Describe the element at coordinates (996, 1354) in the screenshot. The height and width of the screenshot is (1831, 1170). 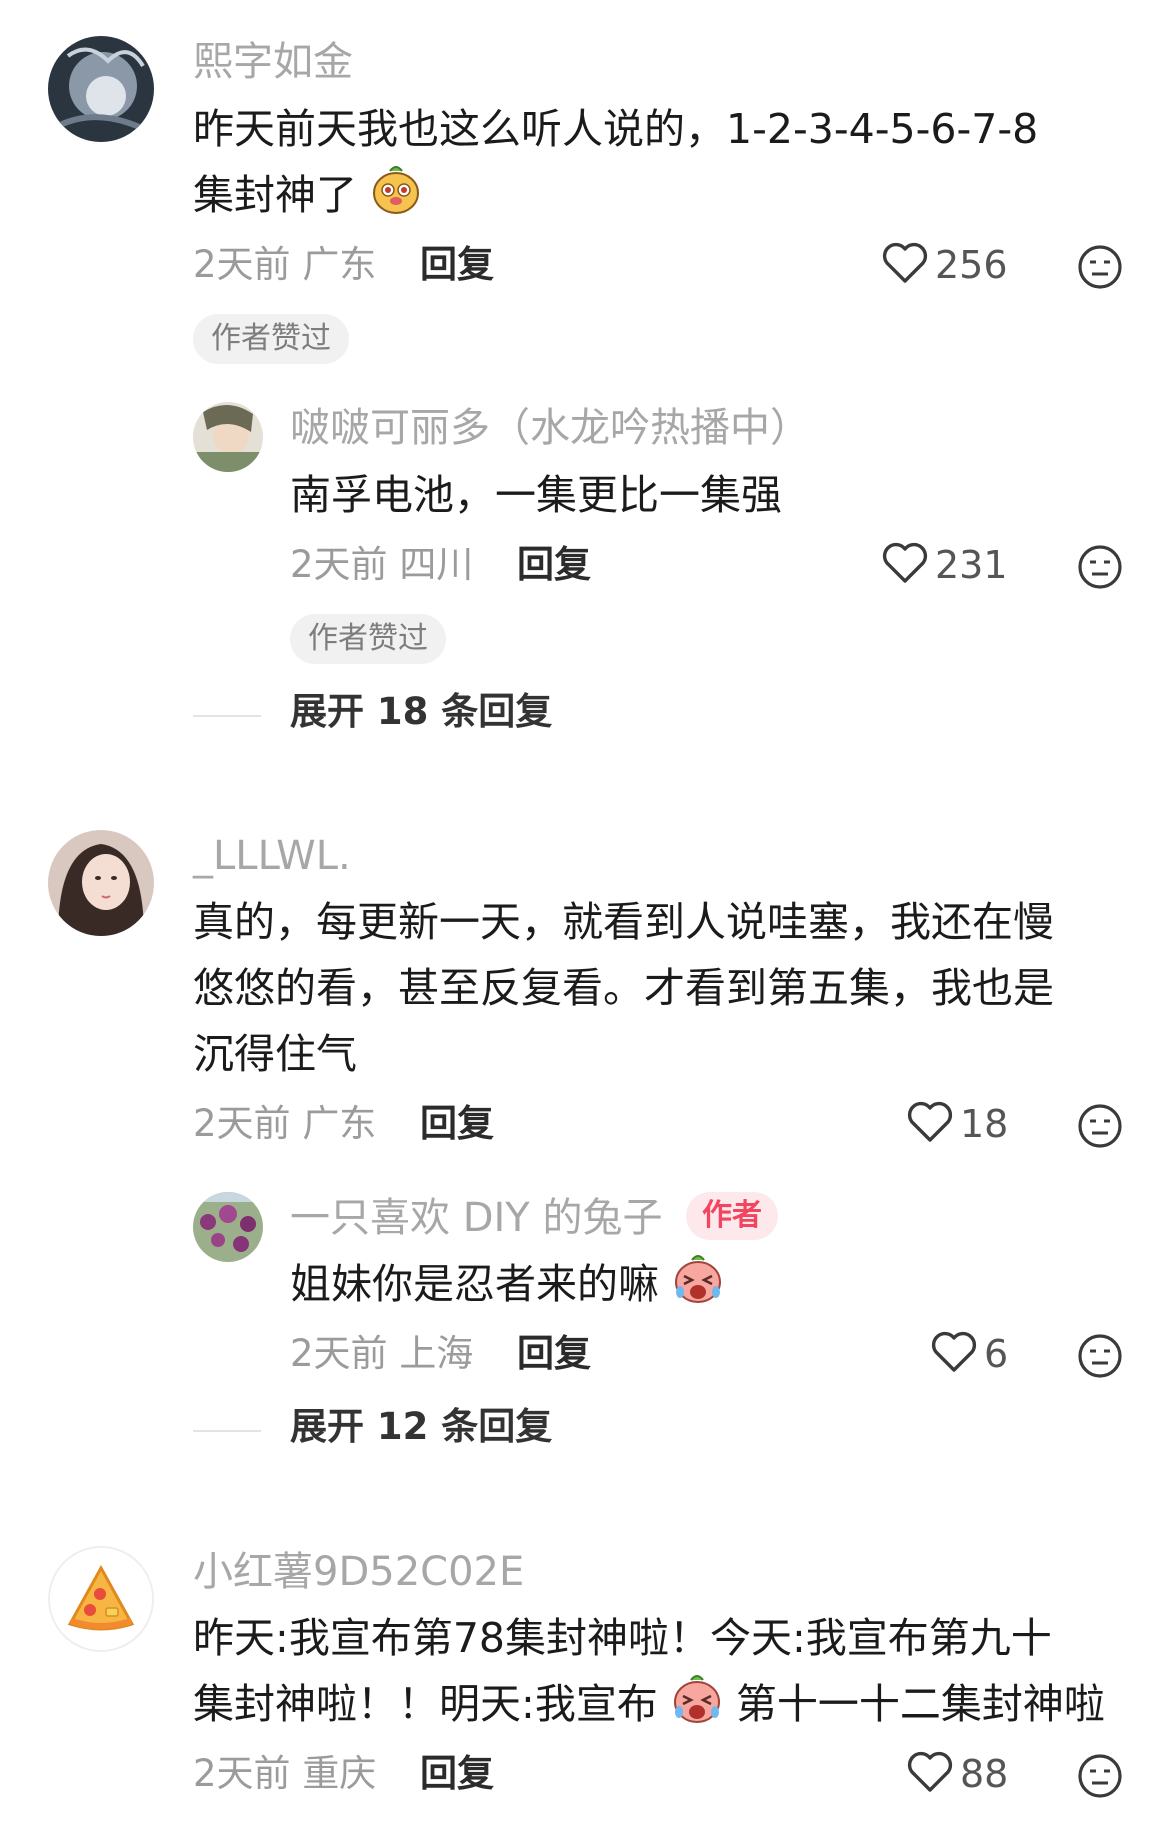
I see `like-count: 6` at that location.